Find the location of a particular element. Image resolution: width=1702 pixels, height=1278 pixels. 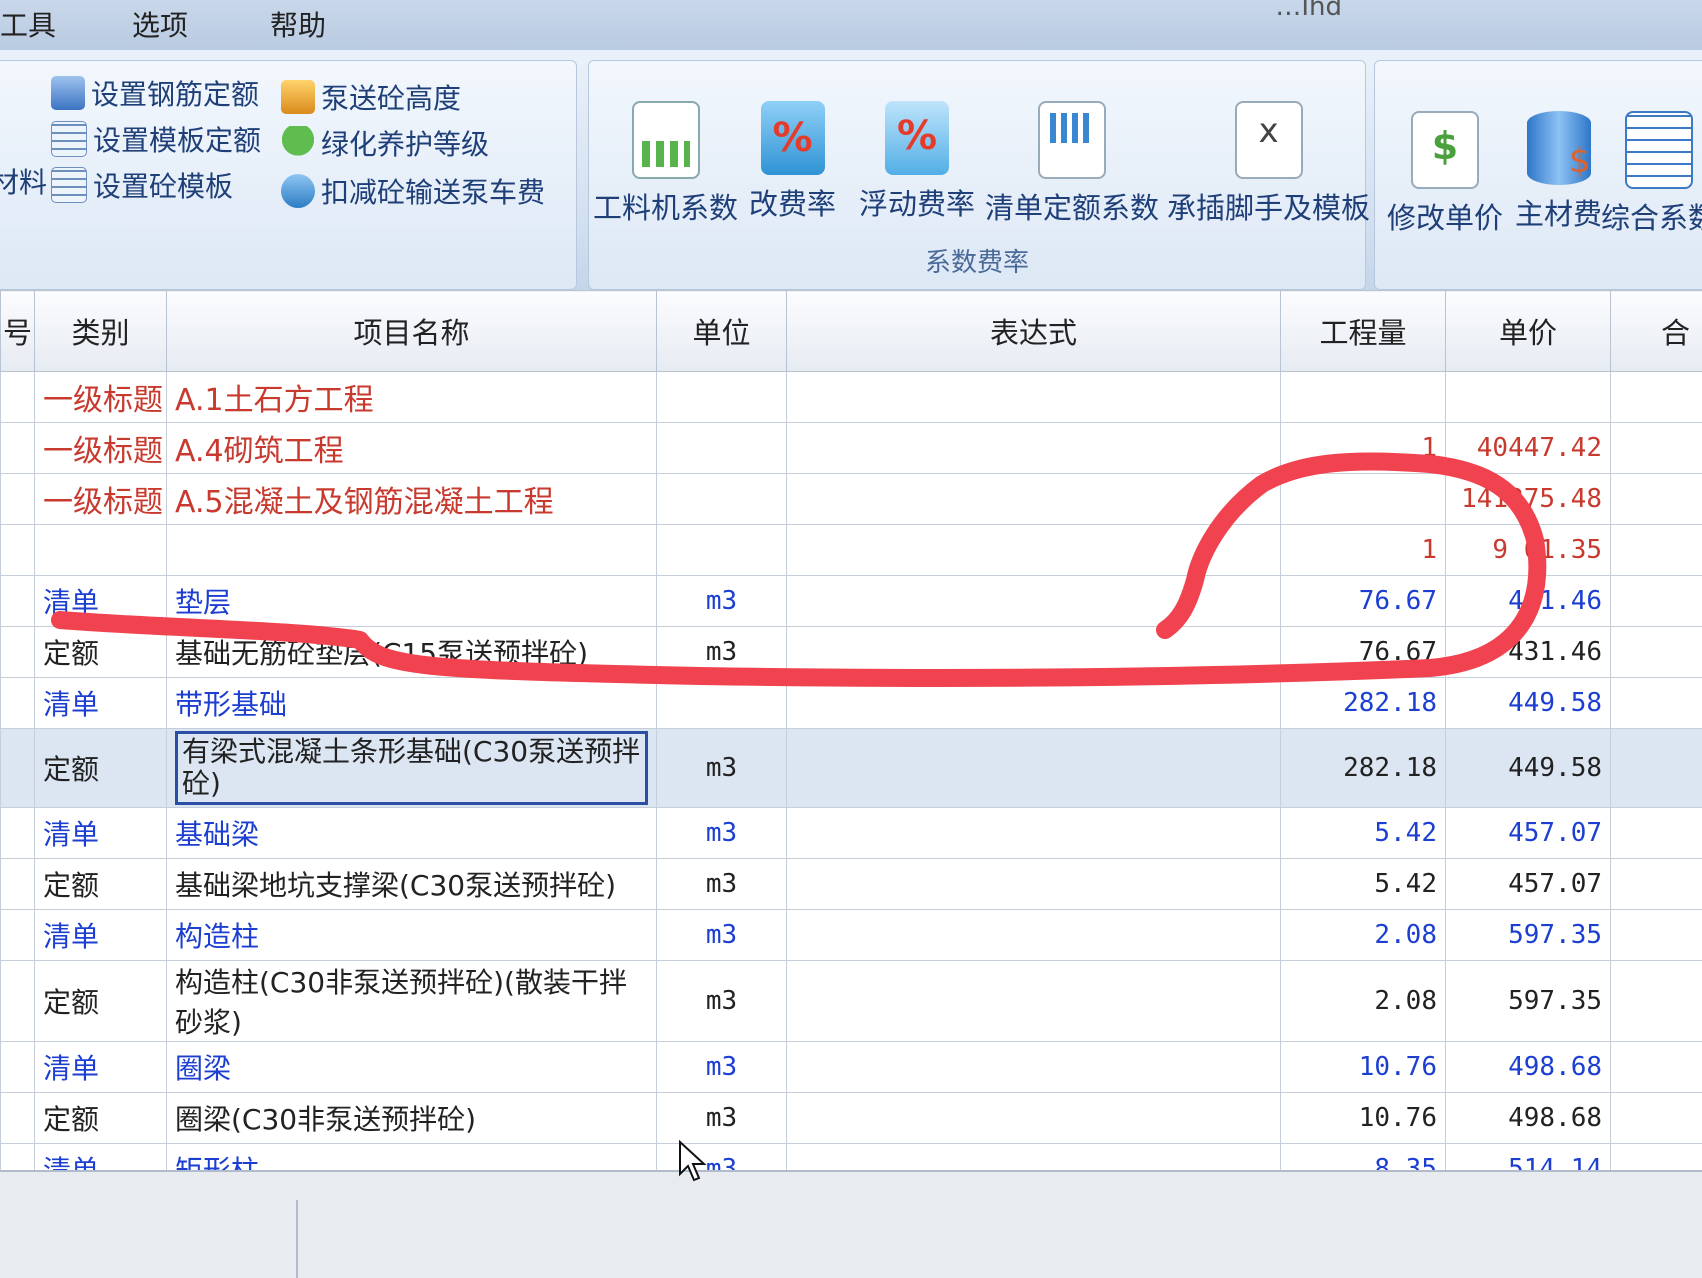

table-row: 定额基础梁地坑支撑梁(C30泵送预拌砼)m35.42457.072 is located at coordinates (851, 884).